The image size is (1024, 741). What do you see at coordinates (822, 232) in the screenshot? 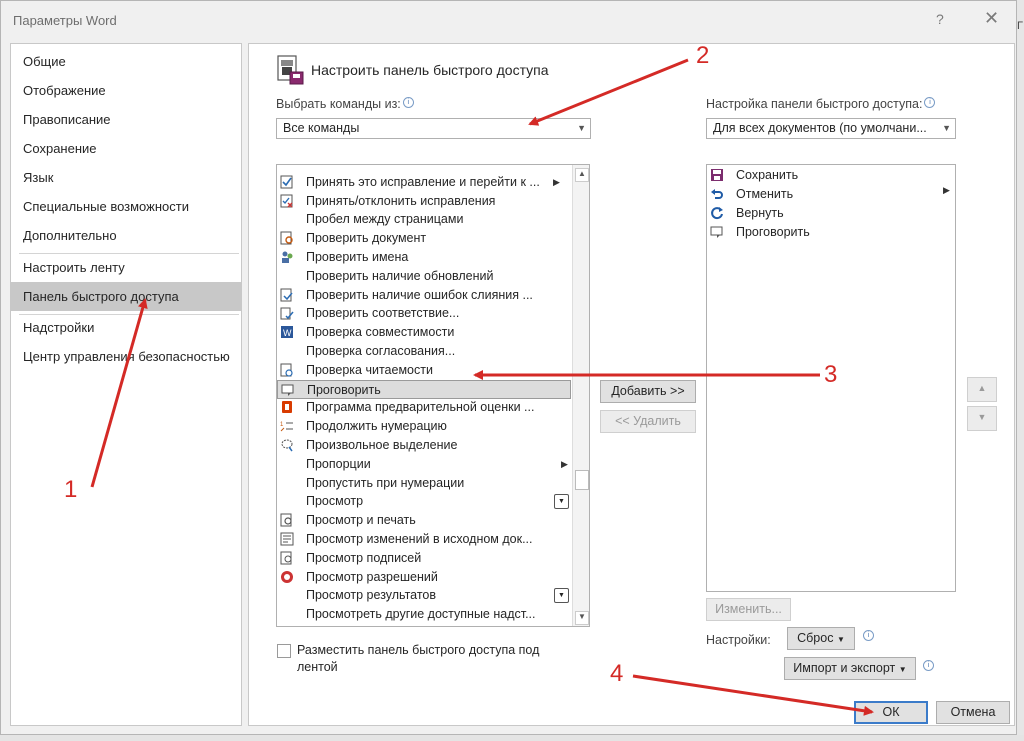
I see `qat-list-item: Проговорить` at bounding box center [822, 232].